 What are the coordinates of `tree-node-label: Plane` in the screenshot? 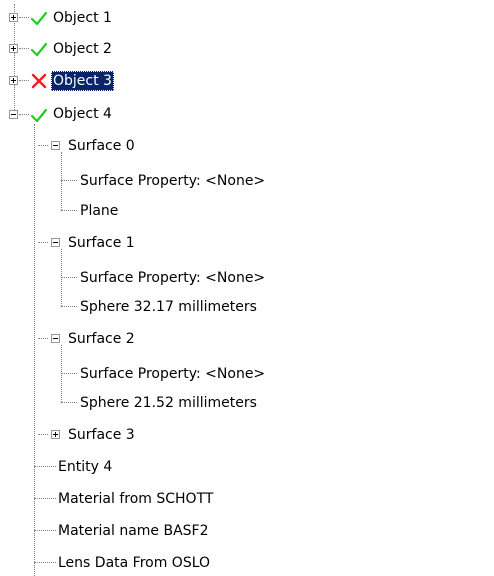 It's located at (99, 211).